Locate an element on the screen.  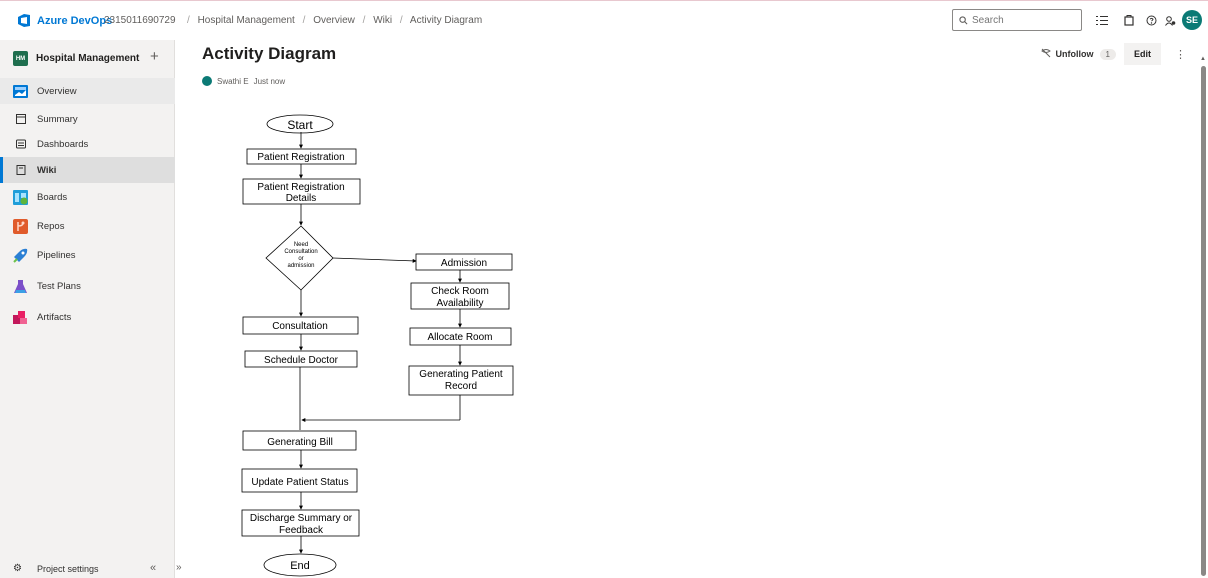
sidebar-item-label: Artifacts is located at coordinates (54, 317).